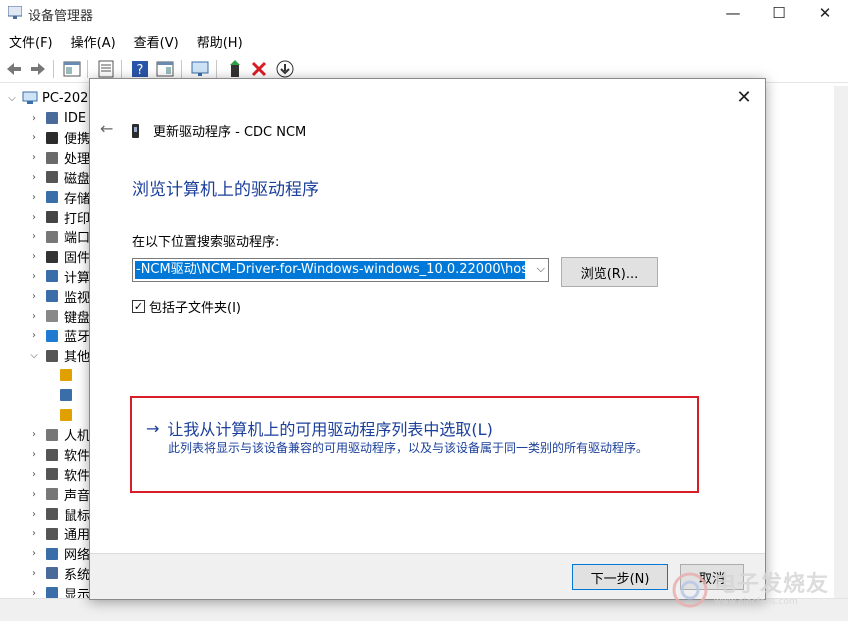  I want to click on pick-from-list-link: → 让我从计算机上的可用驱动程序列表中选取(L), so click(319, 428).